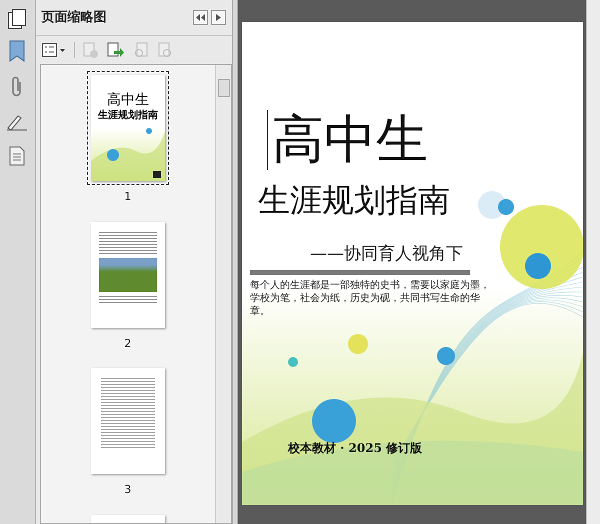 The height and width of the screenshot is (524, 600). Describe the element at coordinates (350, 140) in the screenshot. I see `cover-title: 高中生` at that location.